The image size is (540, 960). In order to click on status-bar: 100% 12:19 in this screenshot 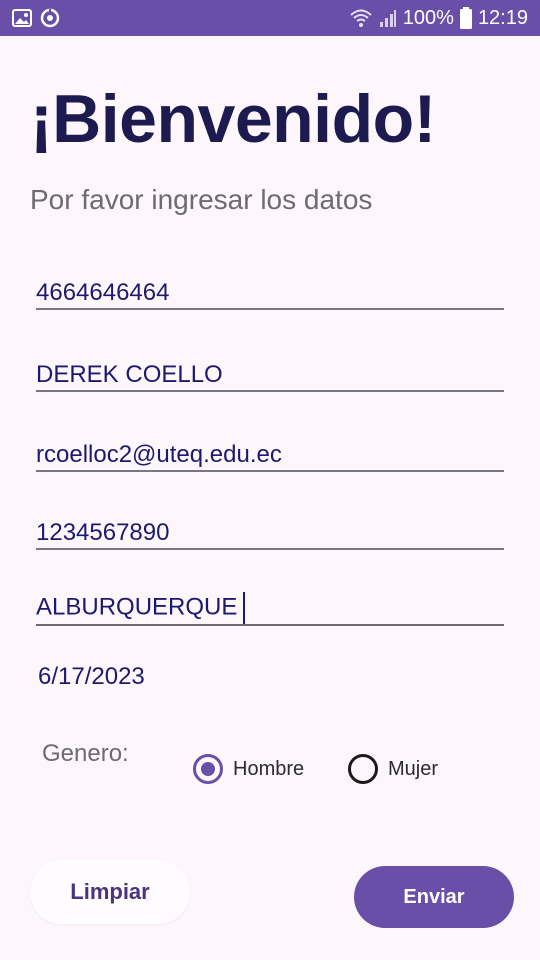, I will do `click(270, 18)`.